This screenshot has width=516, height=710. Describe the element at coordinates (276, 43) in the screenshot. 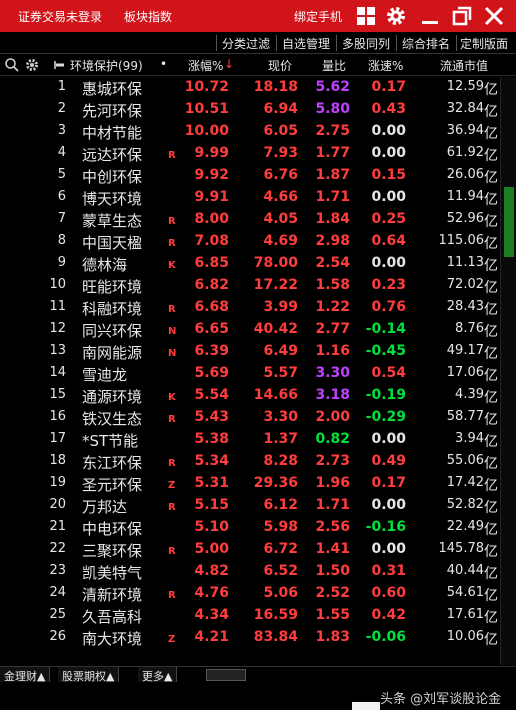

I see `menu-separator` at that location.